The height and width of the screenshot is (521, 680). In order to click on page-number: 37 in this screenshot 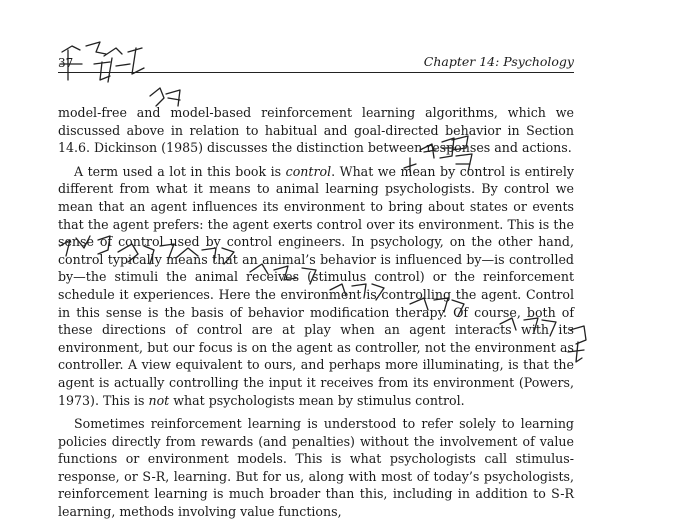, I will do `click(66, 63)`.